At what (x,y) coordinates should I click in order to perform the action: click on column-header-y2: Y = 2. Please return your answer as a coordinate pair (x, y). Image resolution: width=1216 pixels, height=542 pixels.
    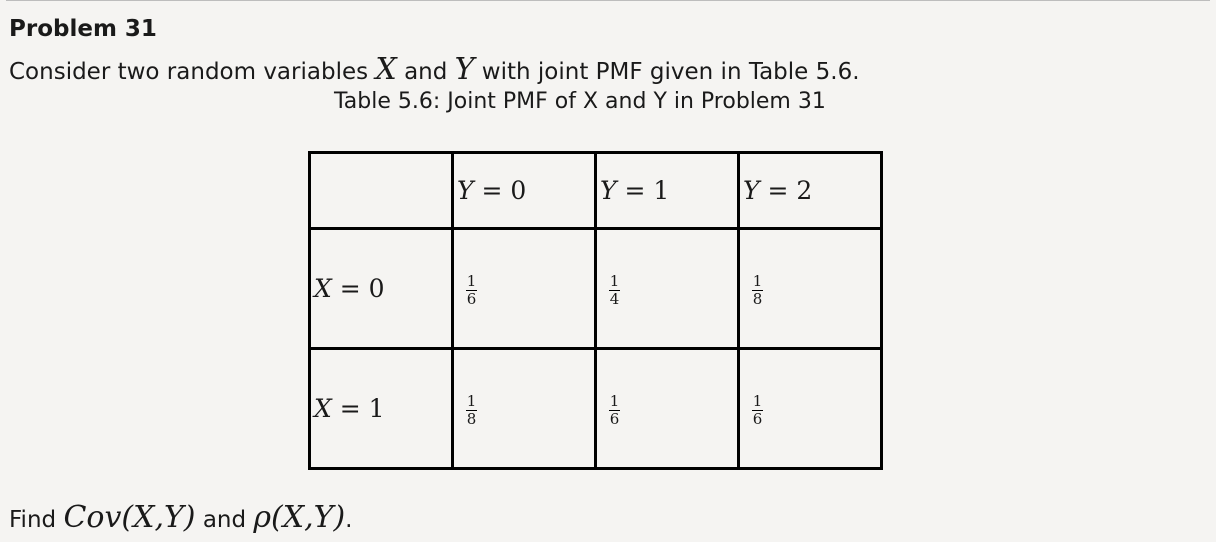
    Looking at the image, I should click on (810, 190).